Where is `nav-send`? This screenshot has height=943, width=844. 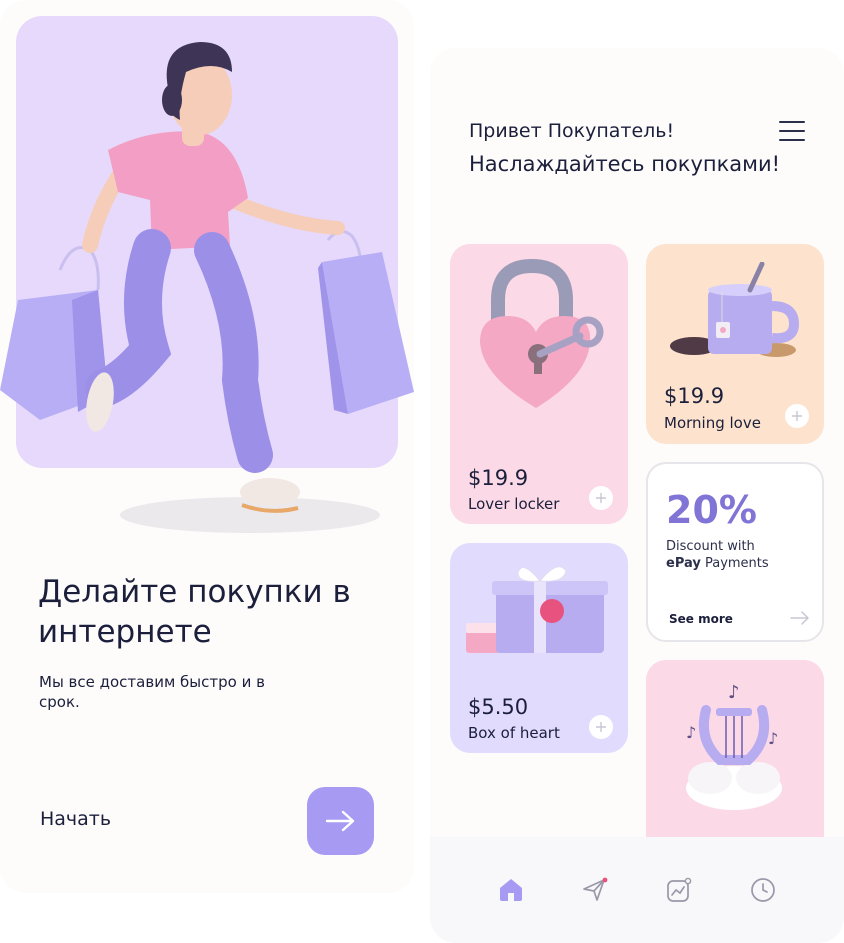
nav-send is located at coordinates (595, 890).